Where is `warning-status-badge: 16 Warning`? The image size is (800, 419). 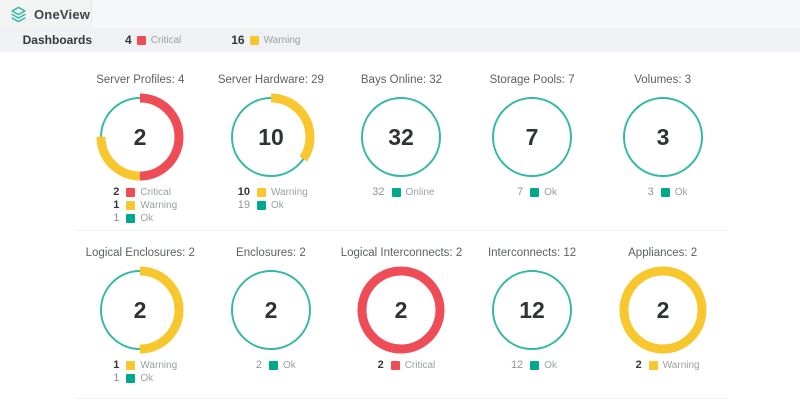 warning-status-badge: 16 Warning is located at coordinates (265, 40).